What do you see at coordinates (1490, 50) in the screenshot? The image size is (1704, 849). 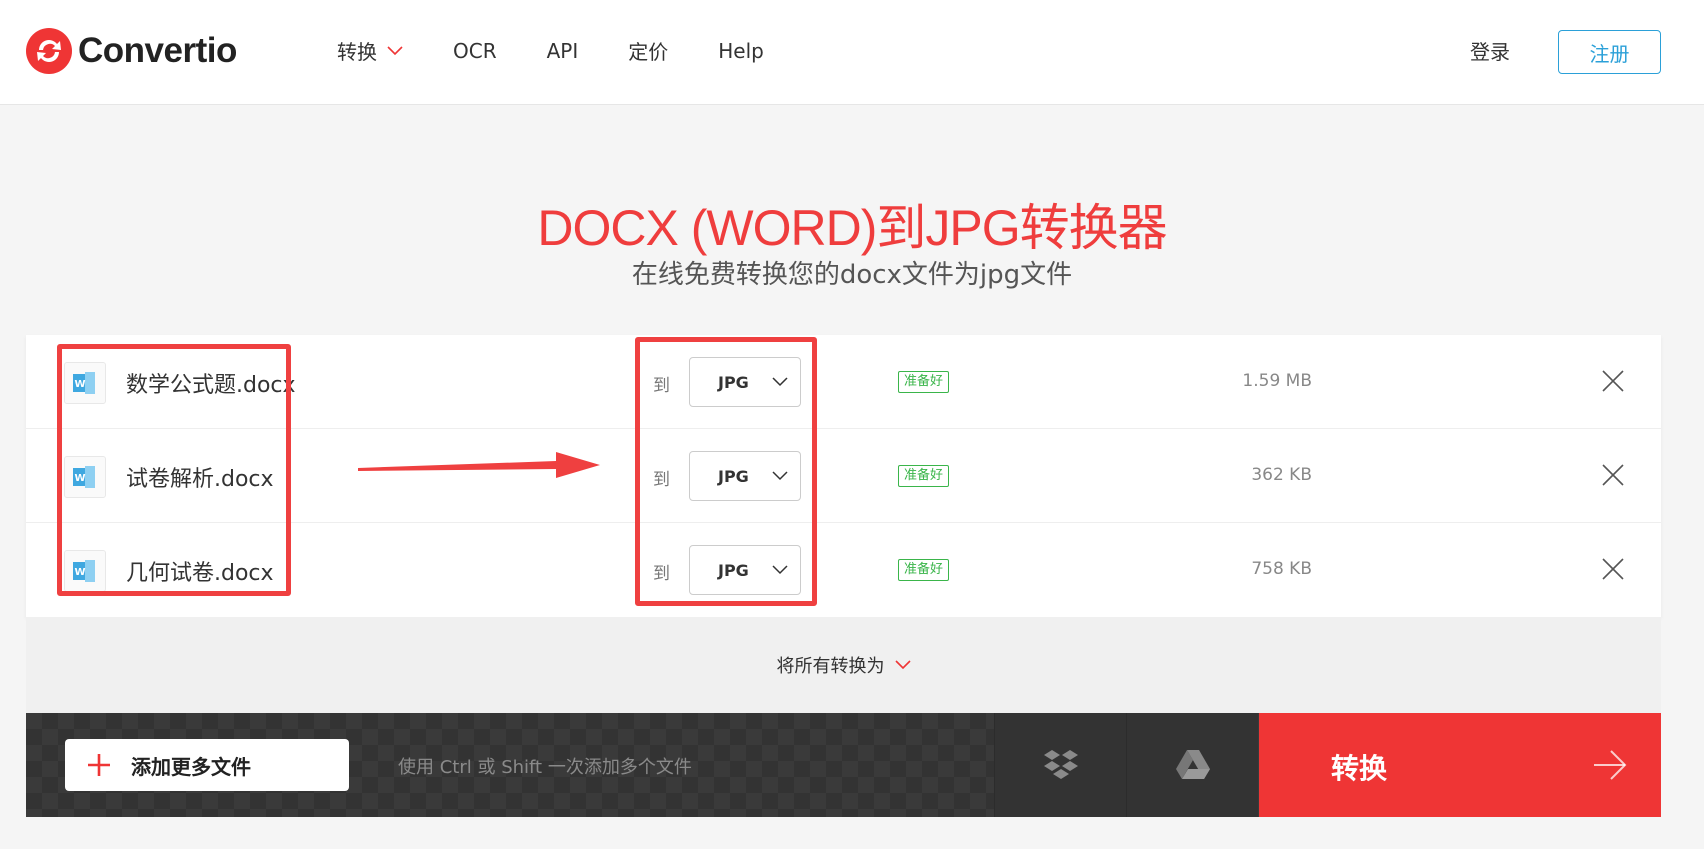 I see `login-link: 登录` at bounding box center [1490, 50].